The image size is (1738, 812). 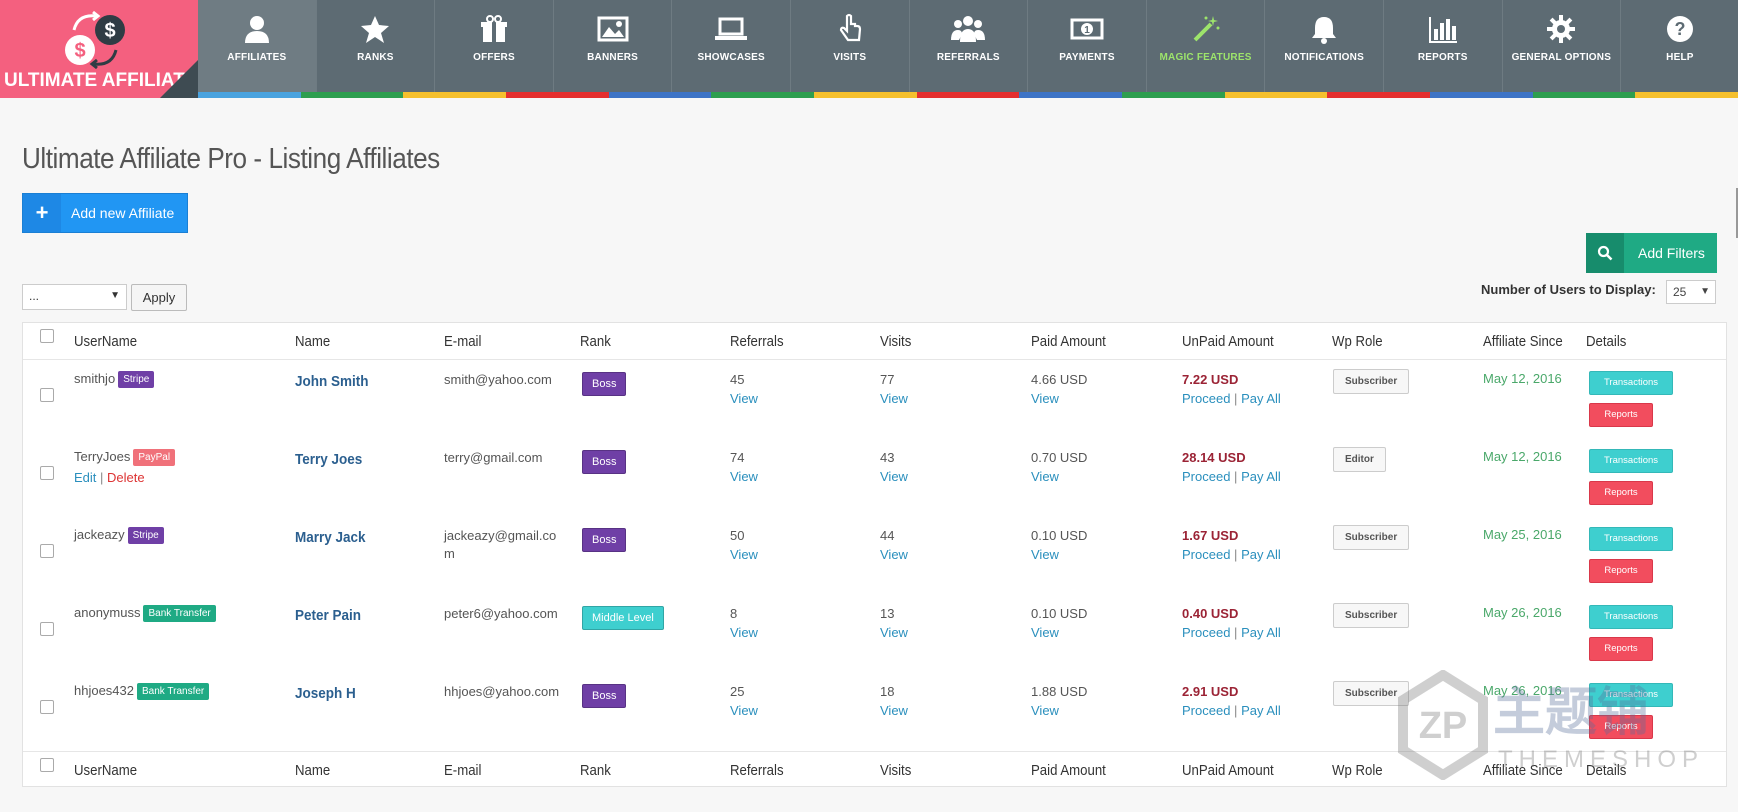 What do you see at coordinates (330, 537) in the screenshot?
I see `affiliate-name-link: Marry Jack` at bounding box center [330, 537].